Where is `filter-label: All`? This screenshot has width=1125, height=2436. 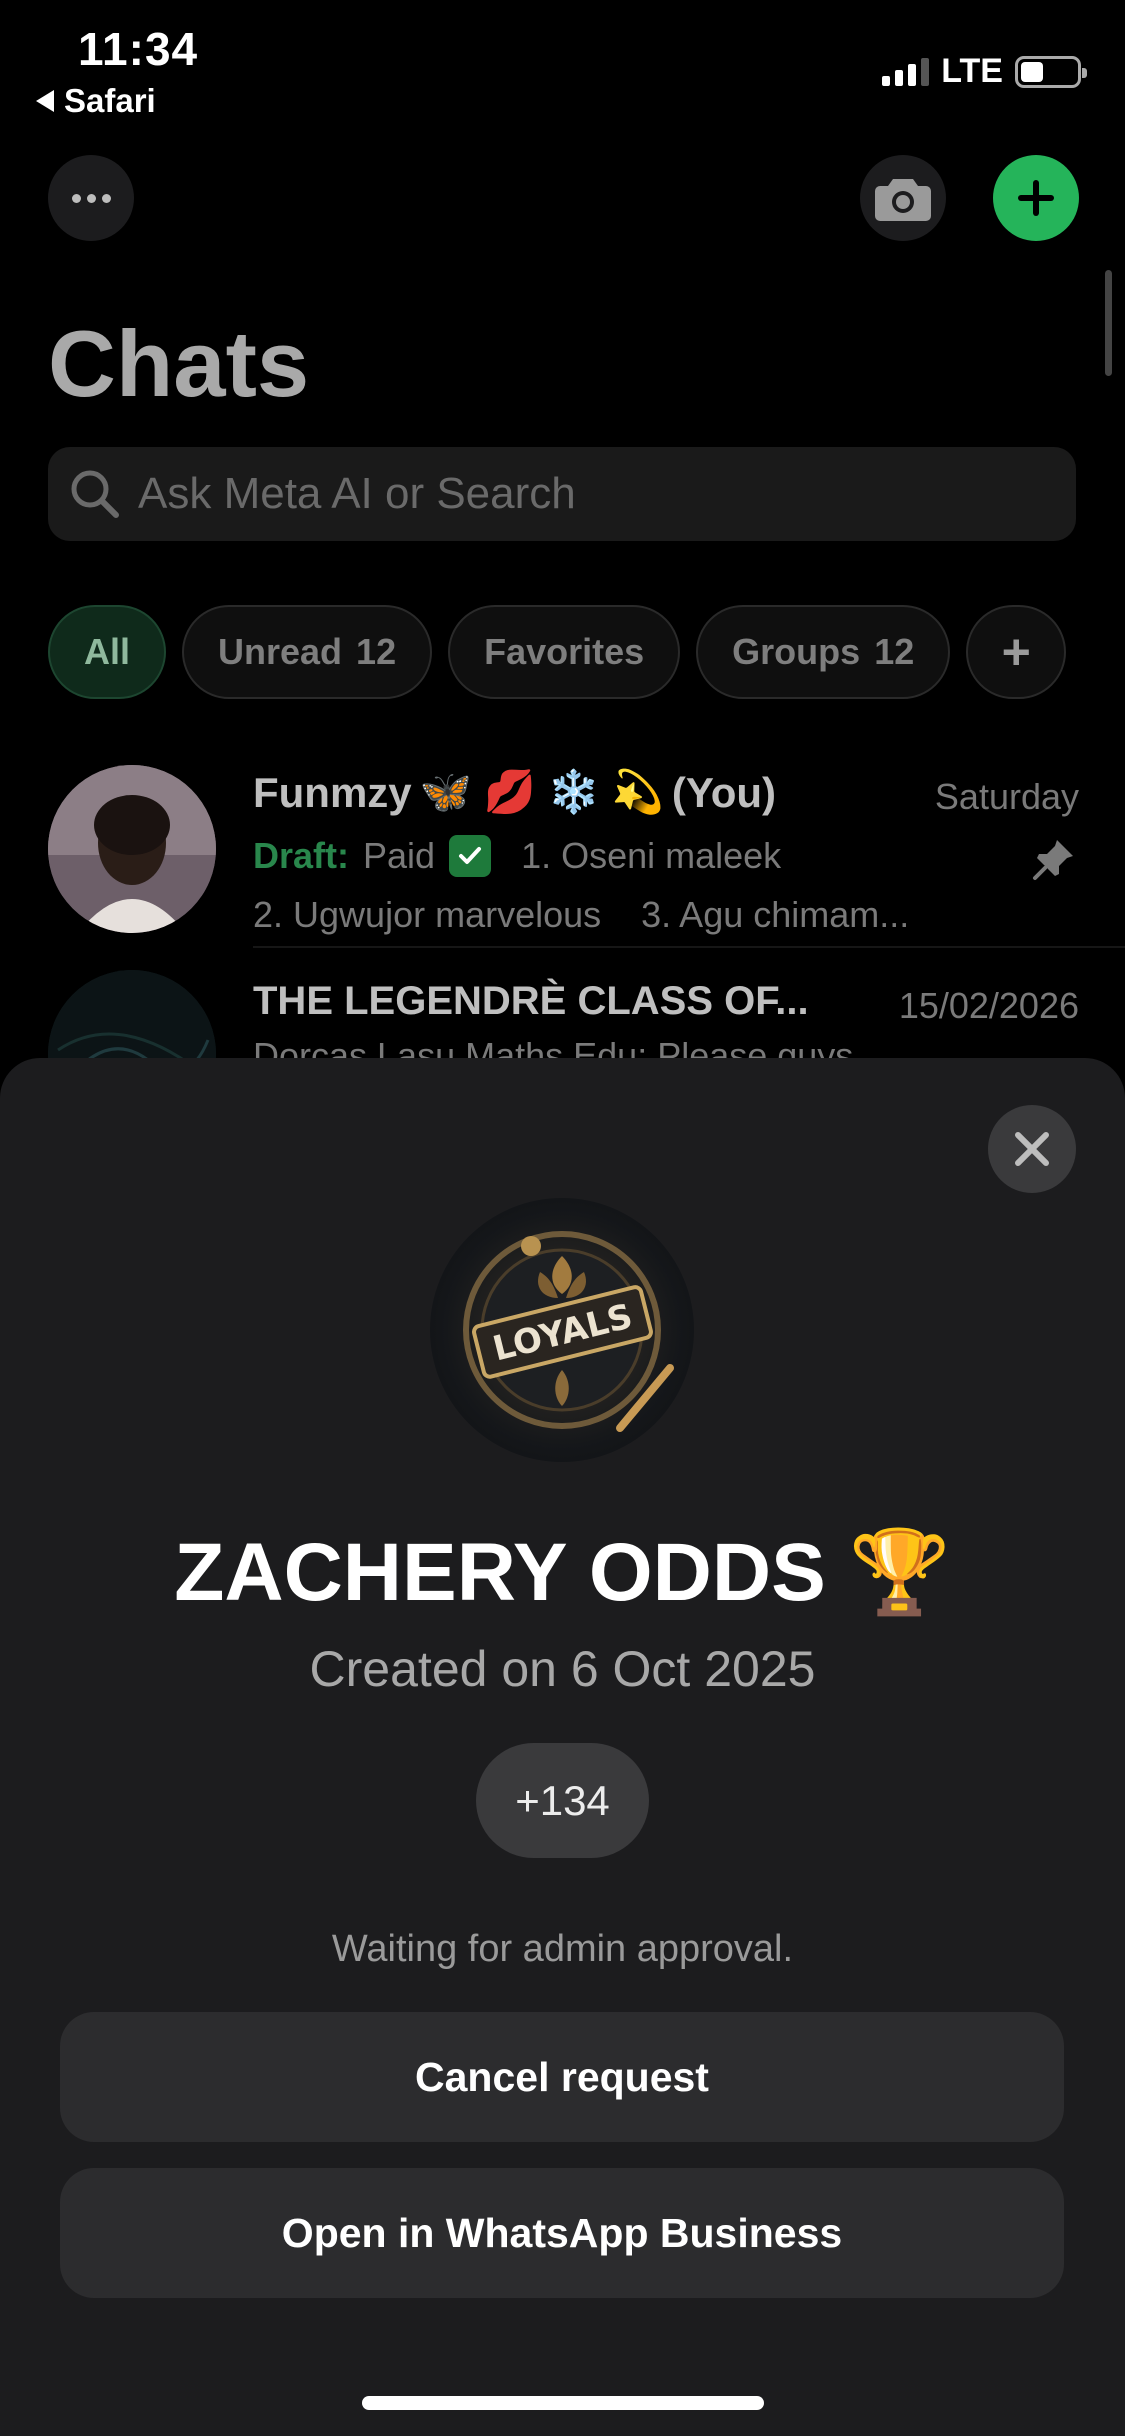 filter-label: All is located at coordinates (107, 651).